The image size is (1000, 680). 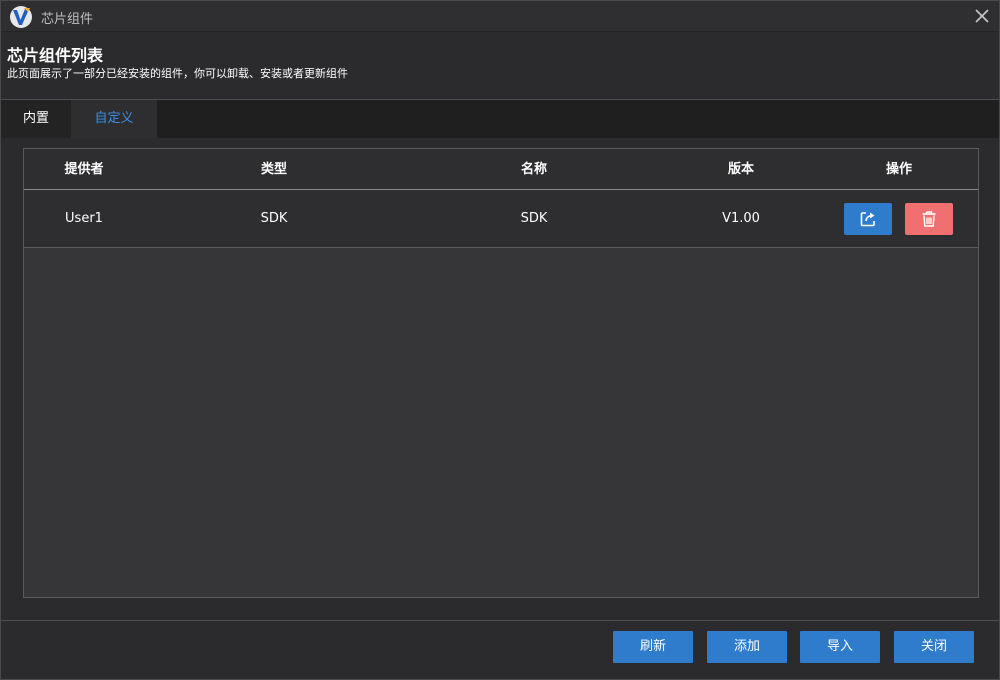 I want to click on table-row: User1 SDK SDK V1.00, so click(x=501, y=219).